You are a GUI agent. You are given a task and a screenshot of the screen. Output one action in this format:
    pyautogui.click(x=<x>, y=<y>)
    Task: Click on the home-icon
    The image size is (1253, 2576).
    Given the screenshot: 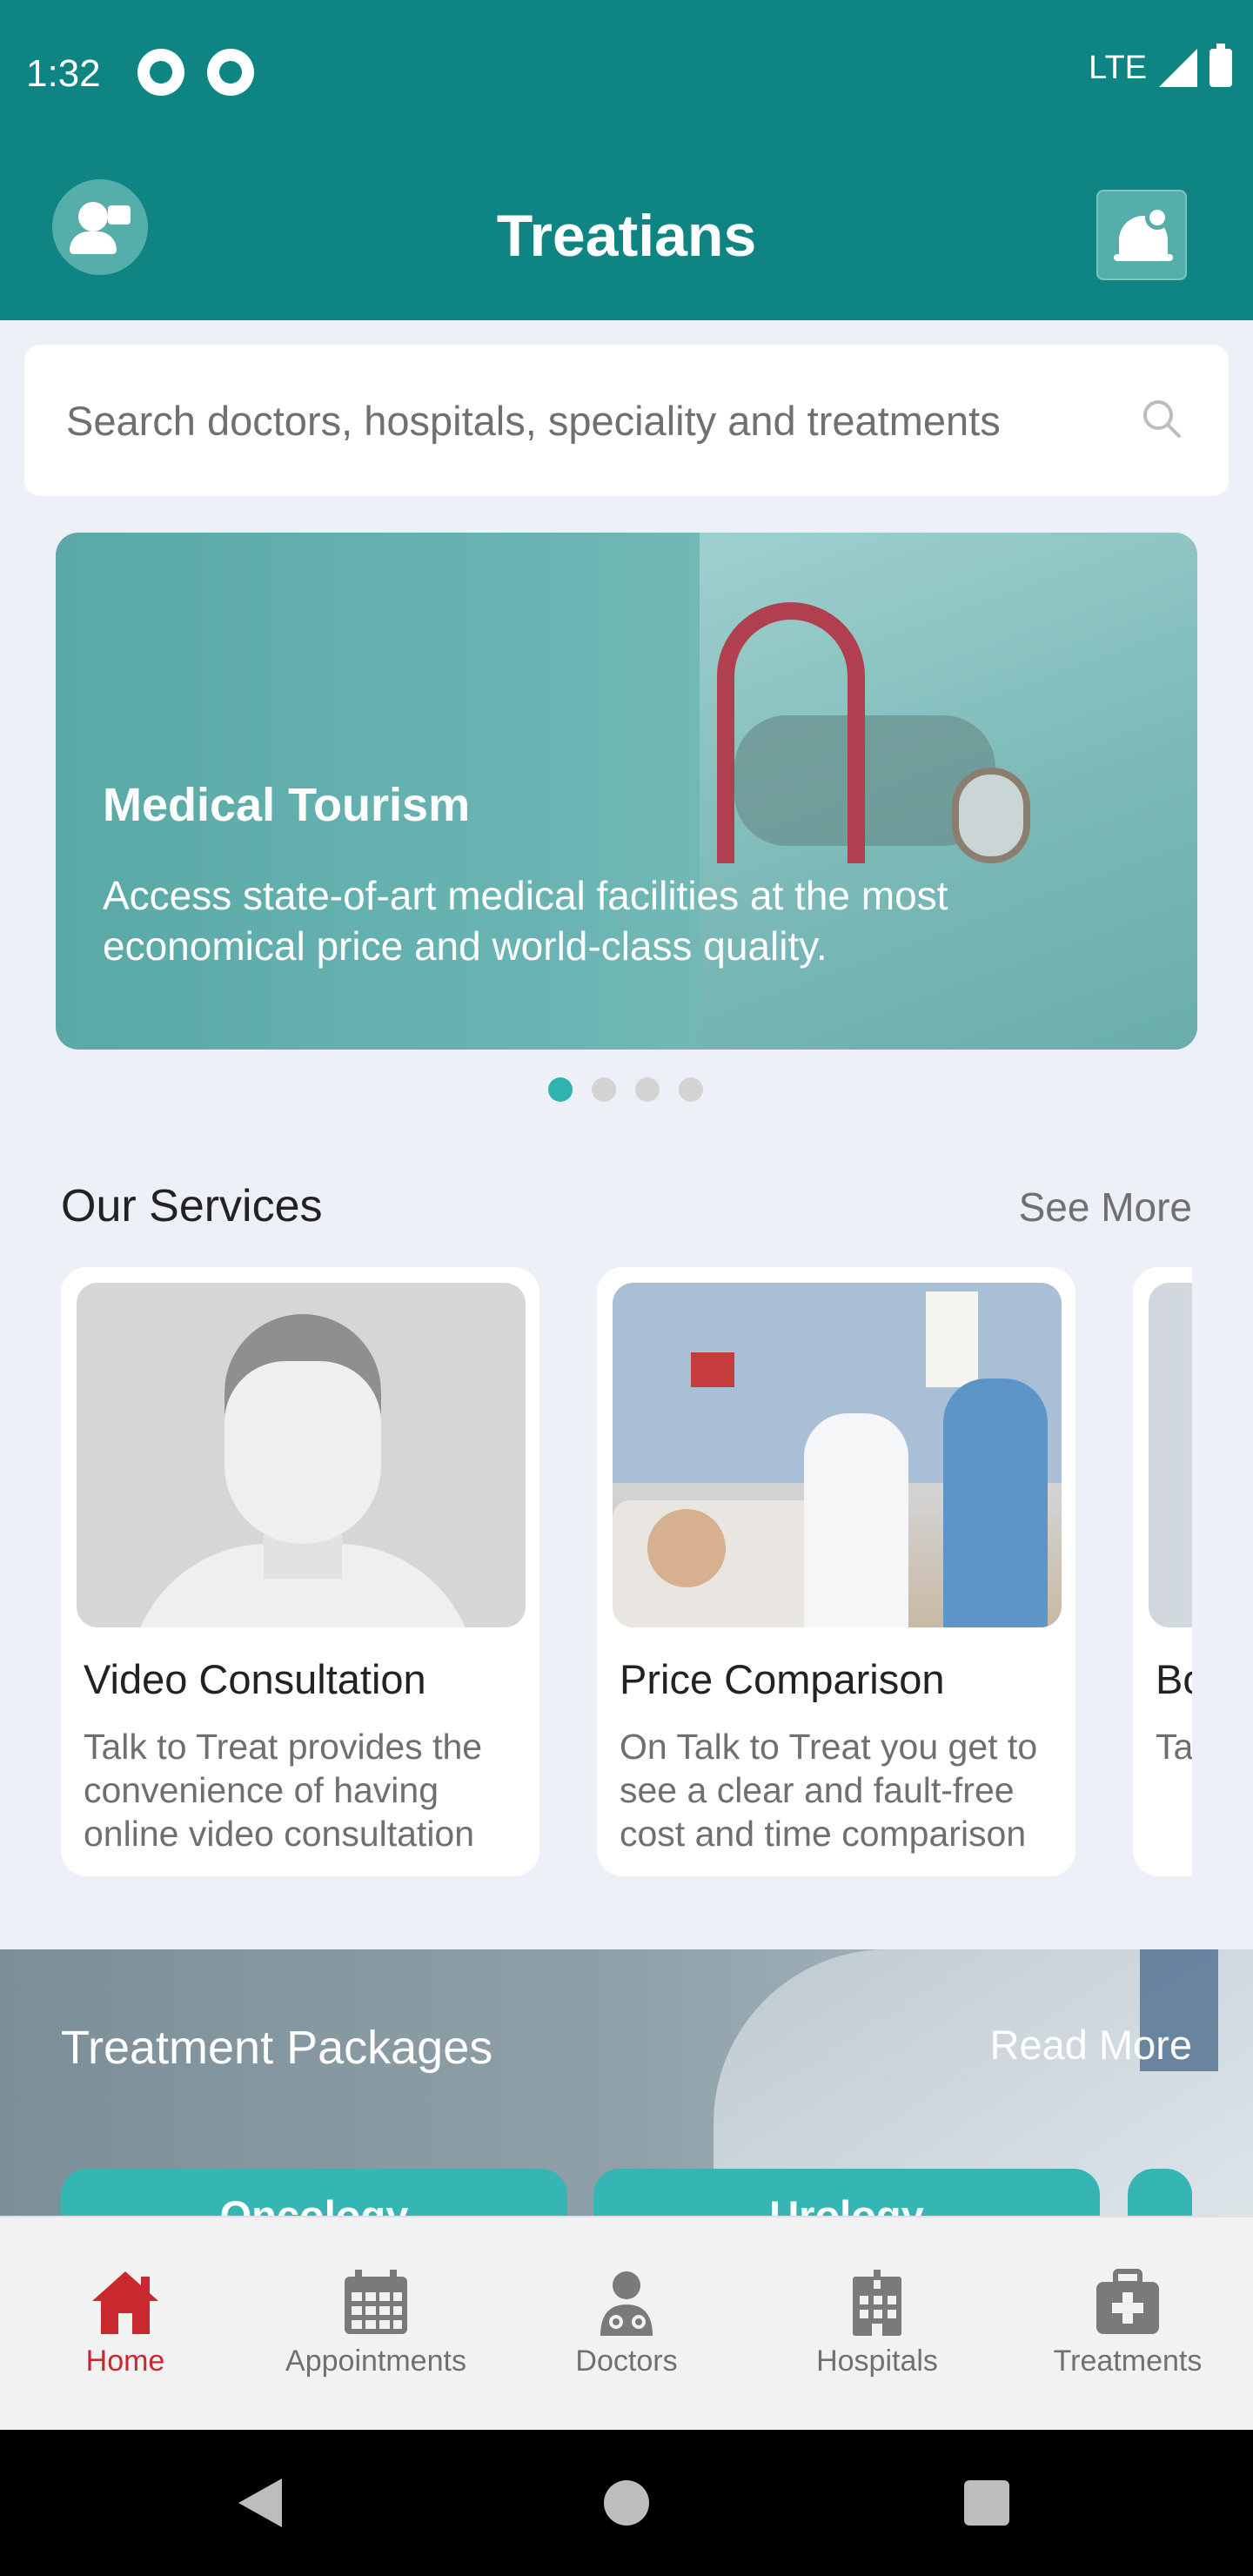 What is the action you would take?
    pyautogui.click(x=125, y=2302)
    